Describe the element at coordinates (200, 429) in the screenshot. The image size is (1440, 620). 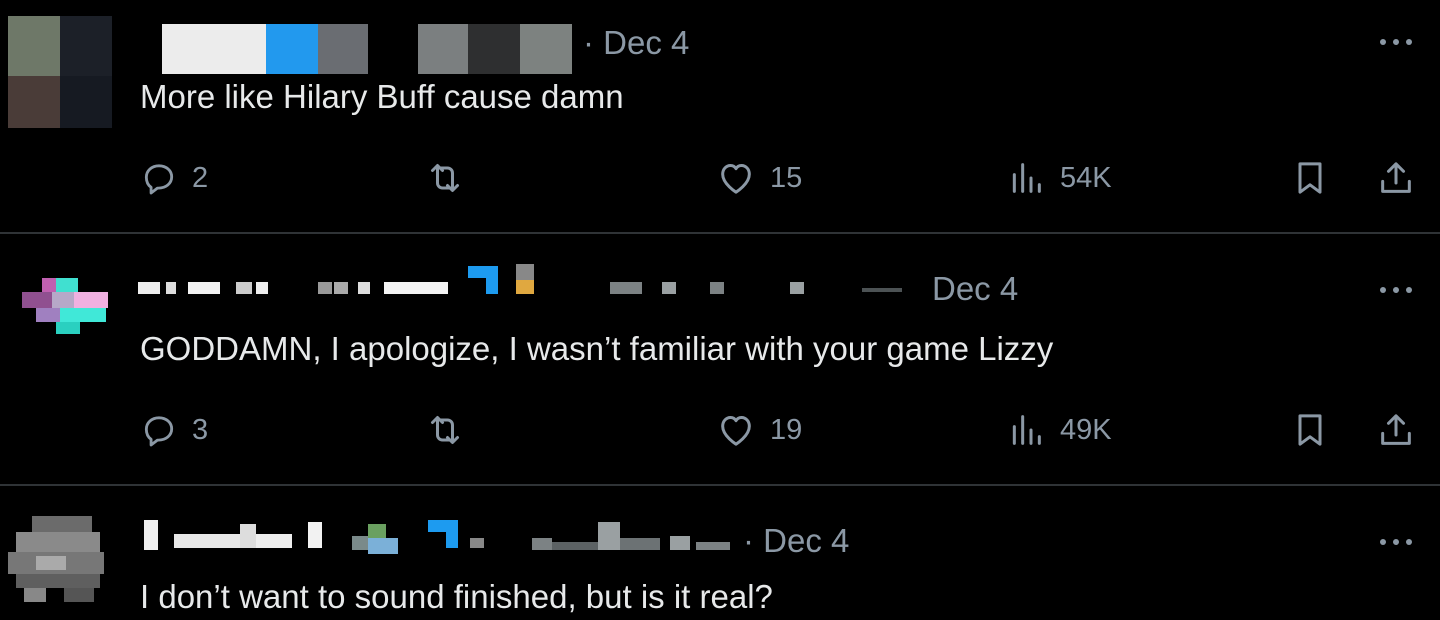
I see `reply-count: 3` at that location.